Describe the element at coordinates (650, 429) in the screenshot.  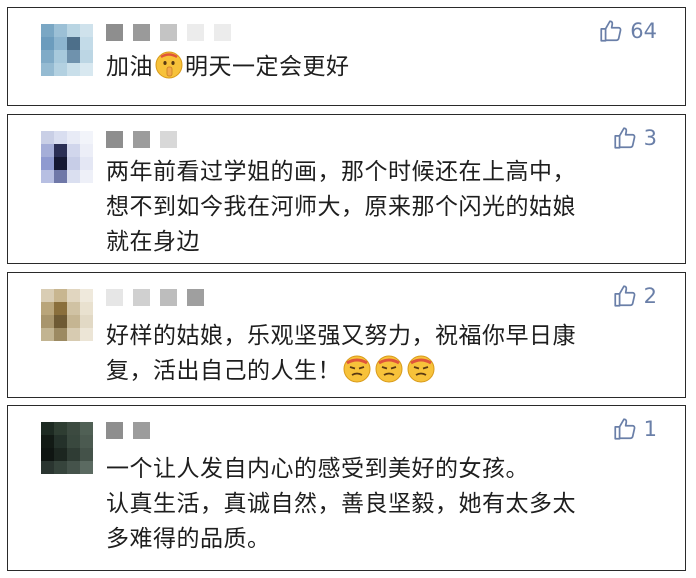
I see `like-count: 1` at that location.